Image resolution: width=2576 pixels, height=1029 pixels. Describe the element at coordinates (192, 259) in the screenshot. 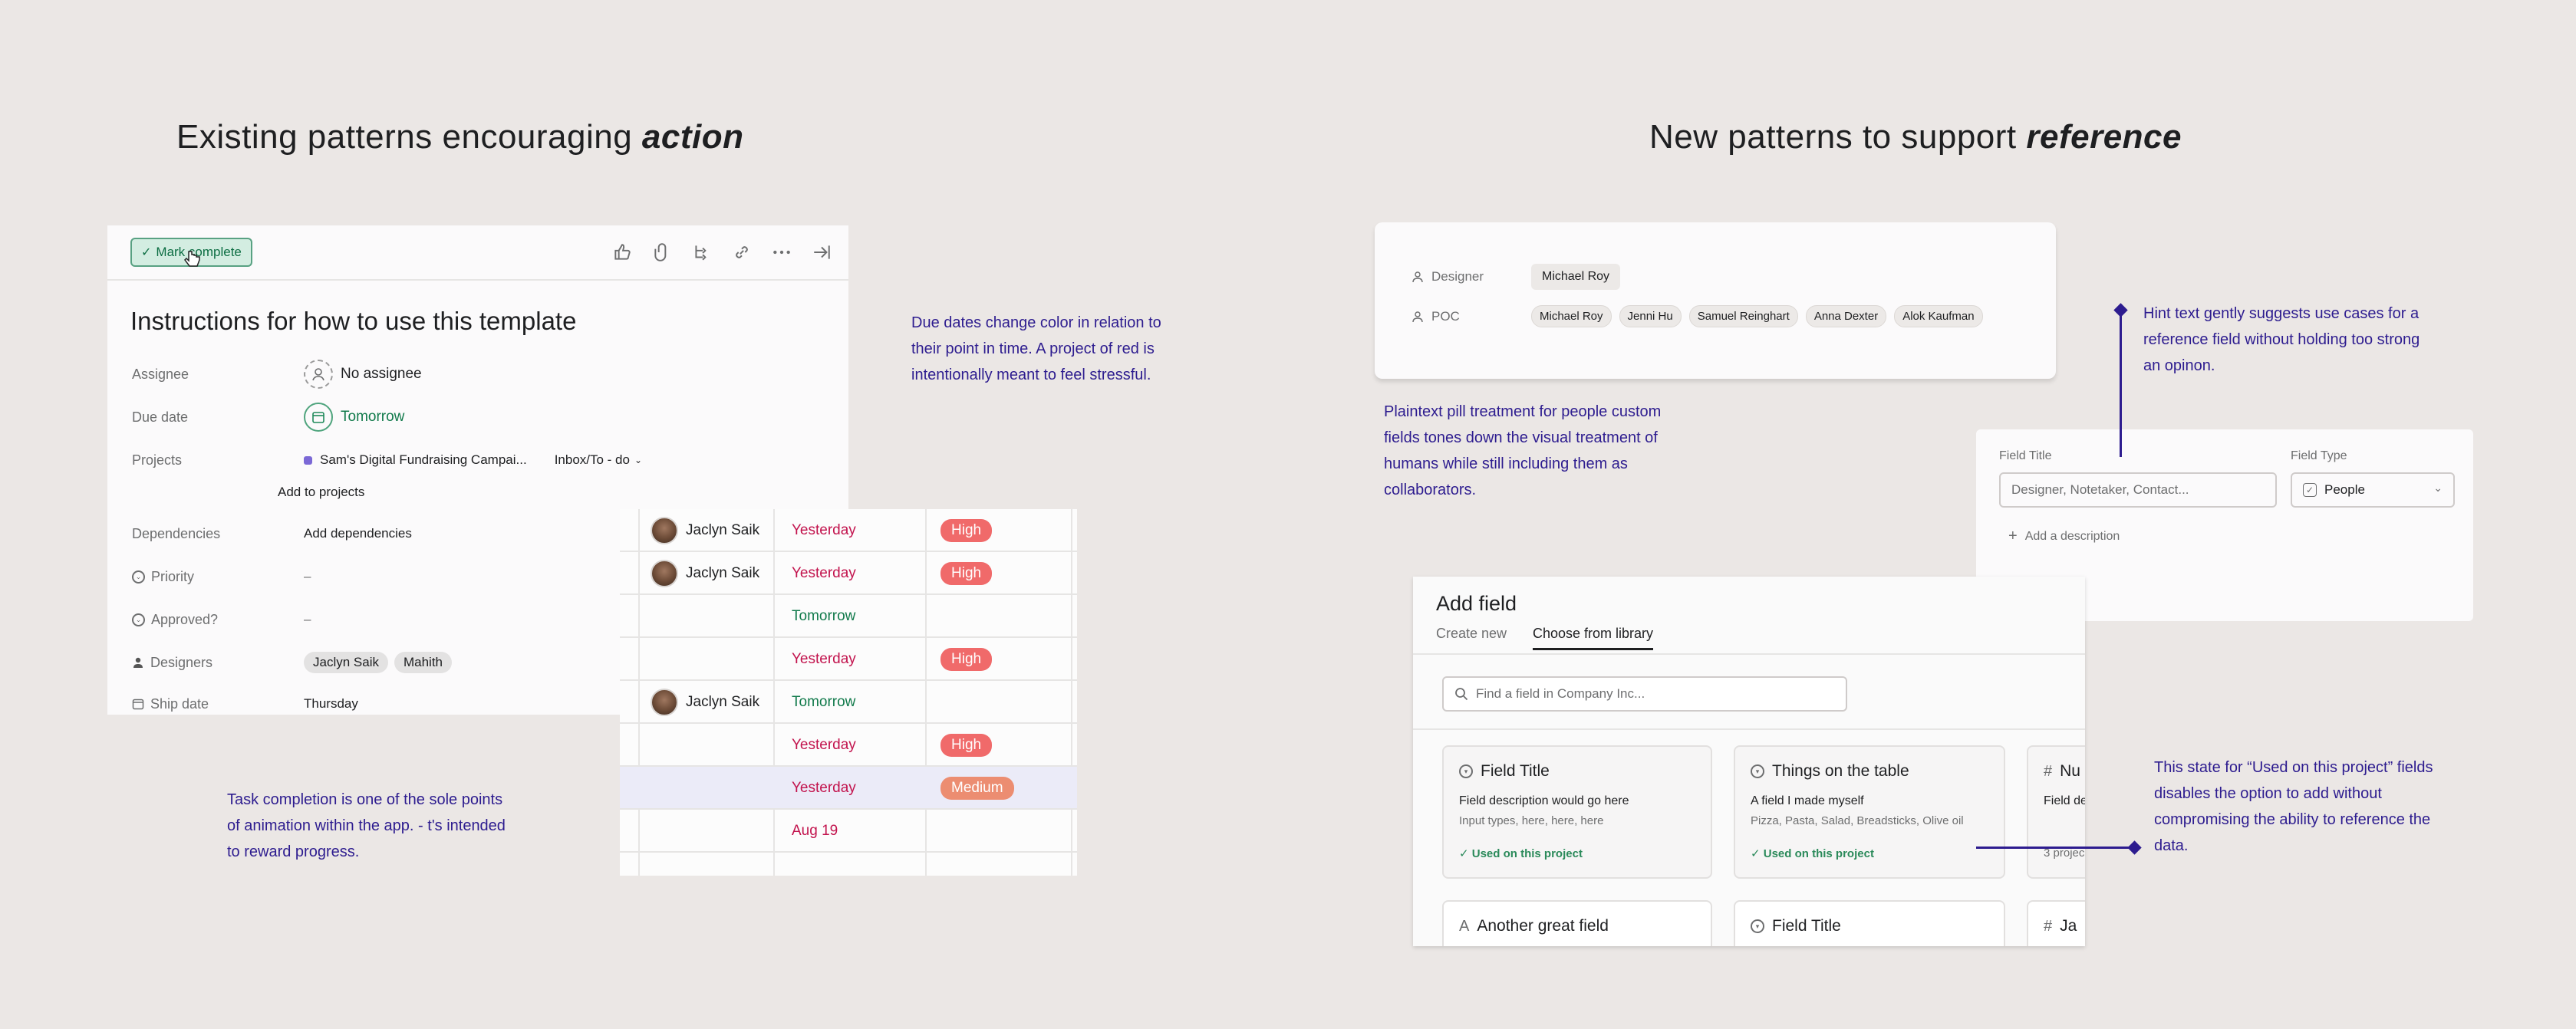

I see `cursor-hand-icon` at that location.